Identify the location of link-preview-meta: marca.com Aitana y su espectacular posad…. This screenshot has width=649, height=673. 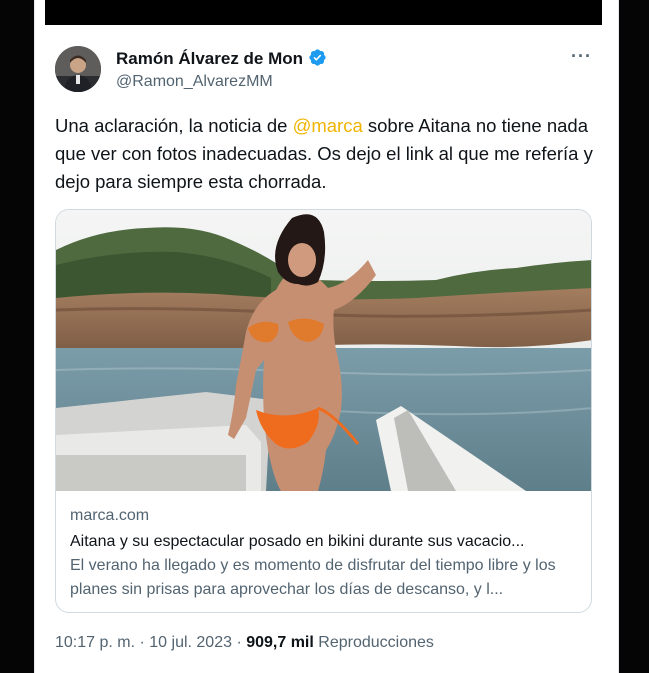
(325, 554).